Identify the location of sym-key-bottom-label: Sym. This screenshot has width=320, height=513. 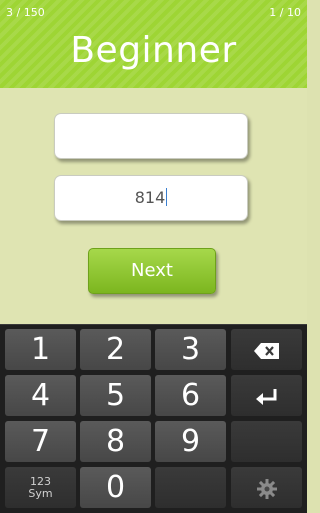
(40, 493).